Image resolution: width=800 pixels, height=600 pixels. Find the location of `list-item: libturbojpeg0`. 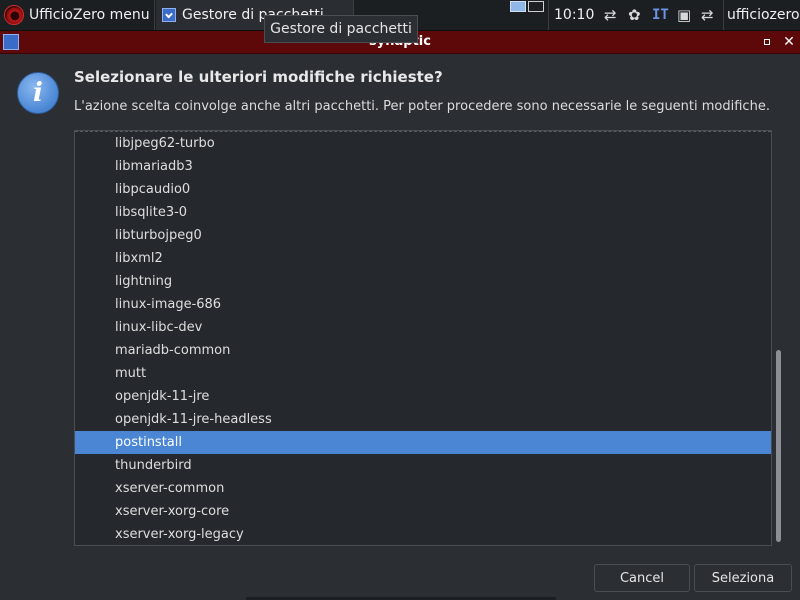

list-item: libturbojpeg0 is located at coordinates (423, 235).